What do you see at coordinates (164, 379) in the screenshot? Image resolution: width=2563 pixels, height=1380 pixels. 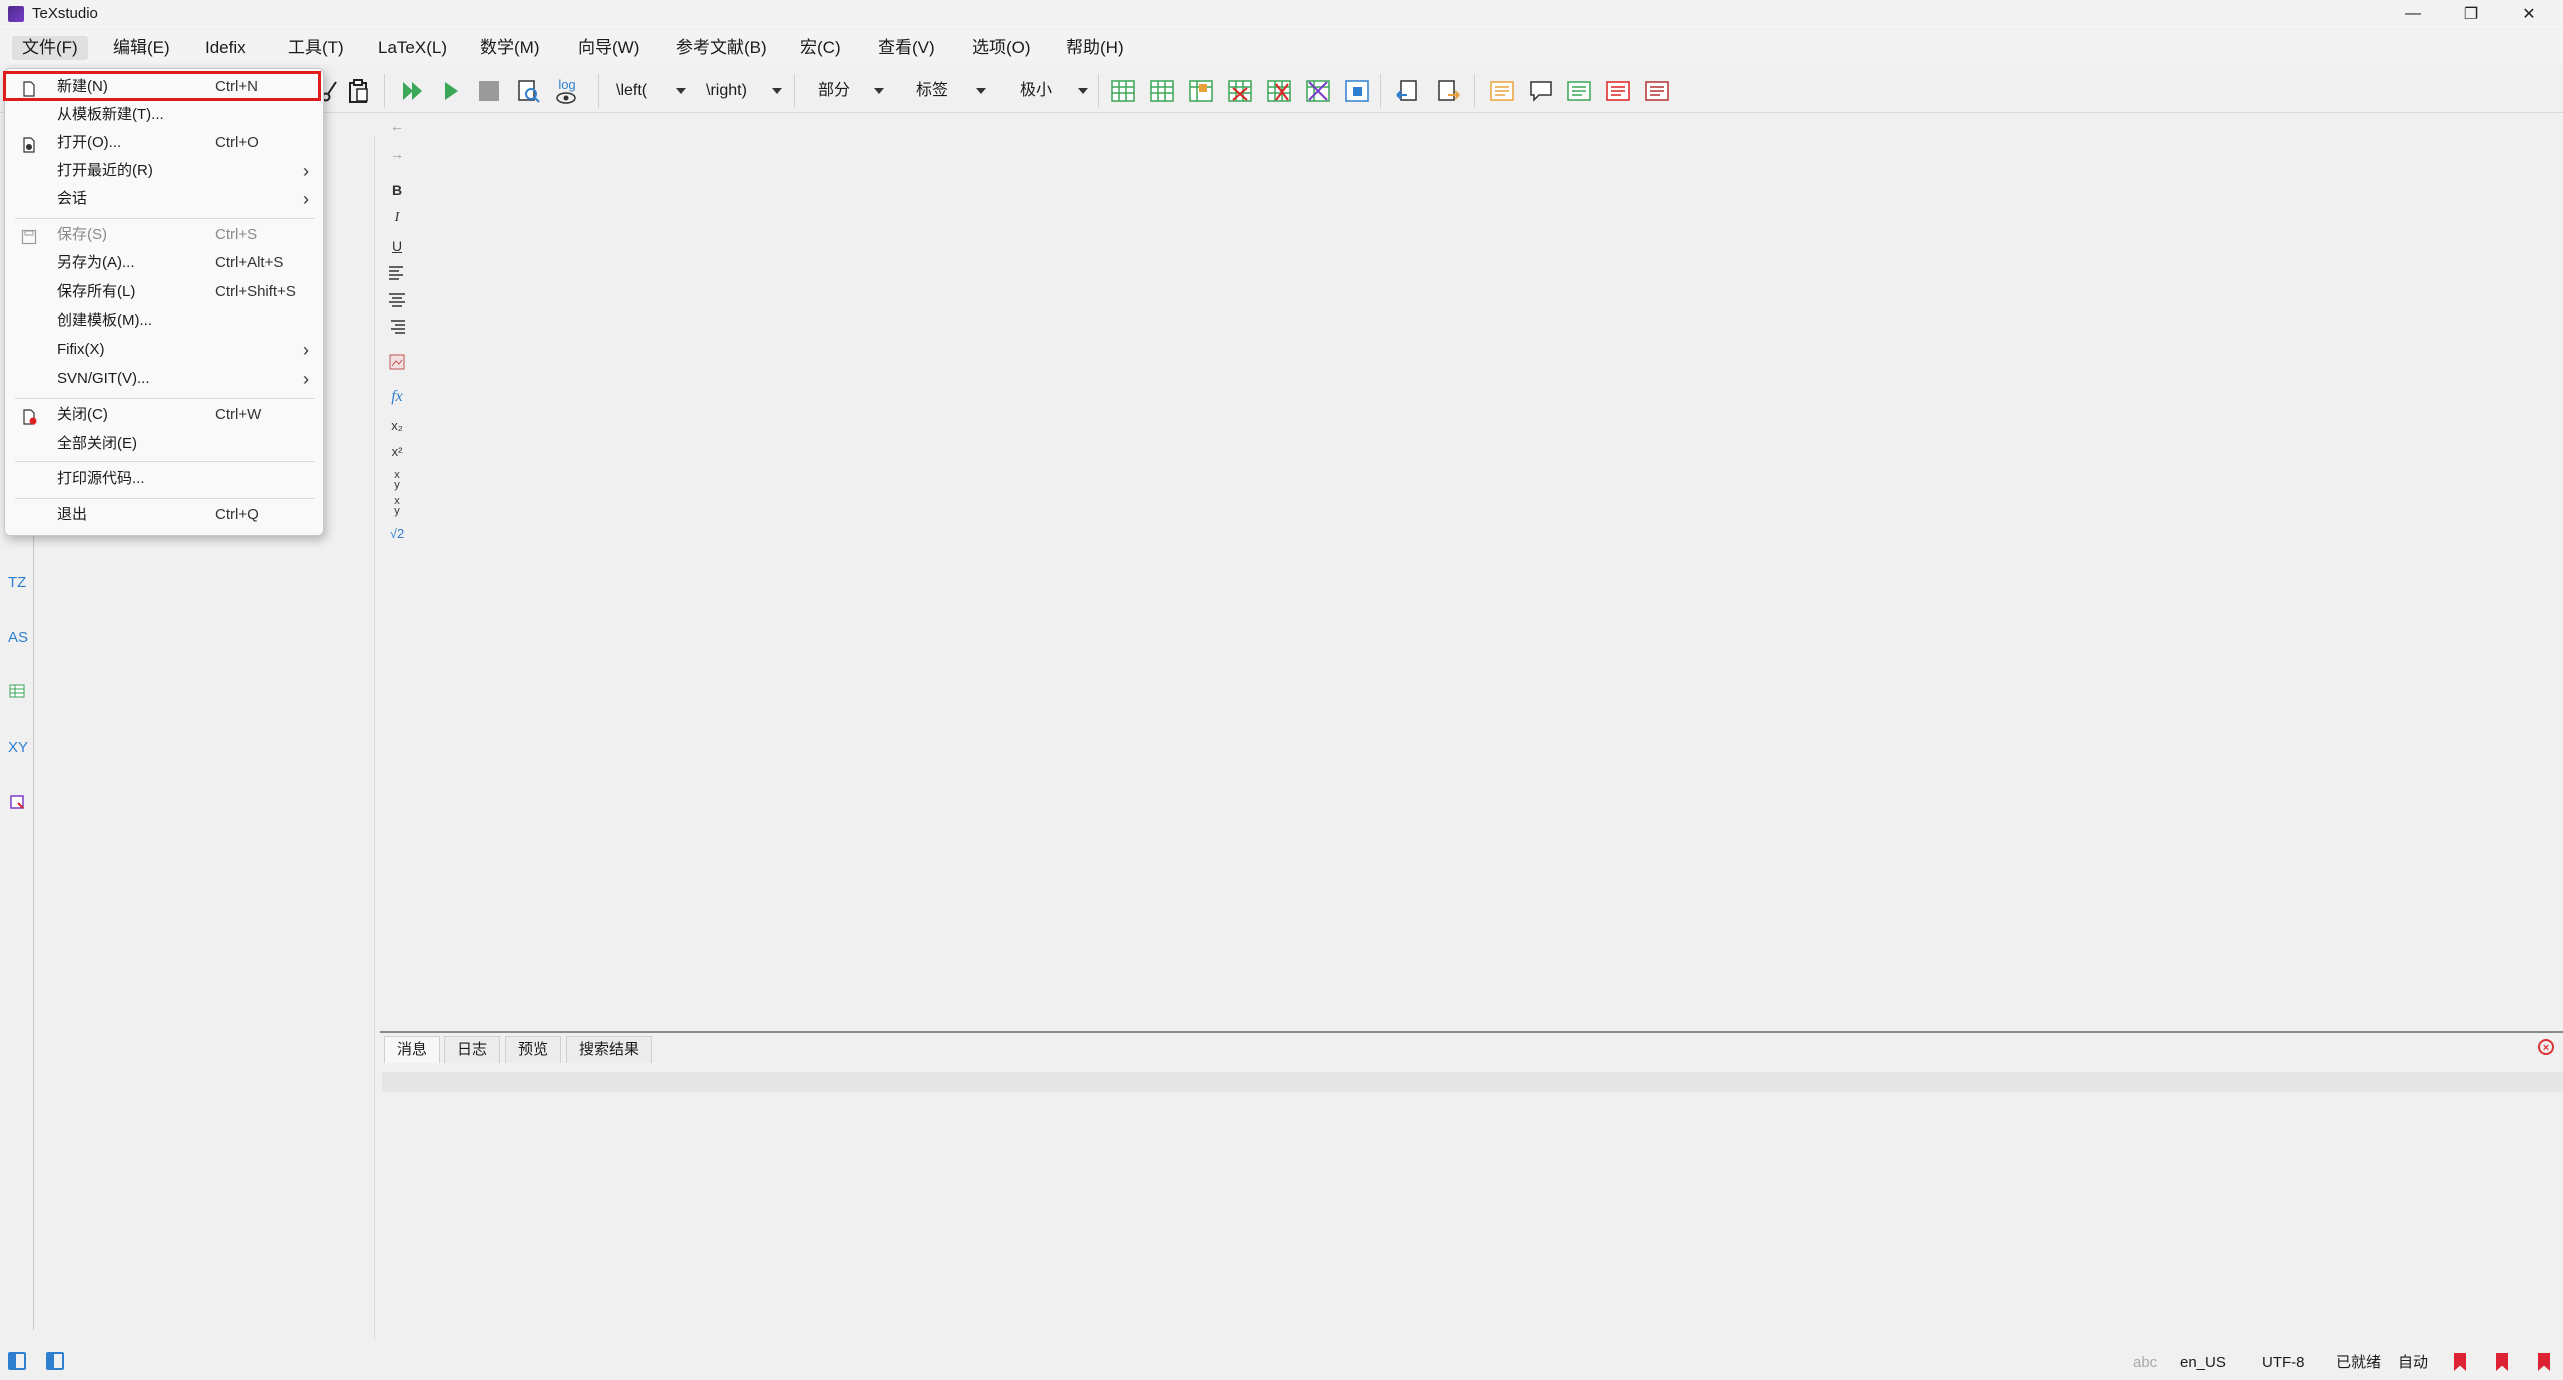 I see `menu-item-svn-git: SVN/GIT(V)... ›` at bounding box center [164, 379].